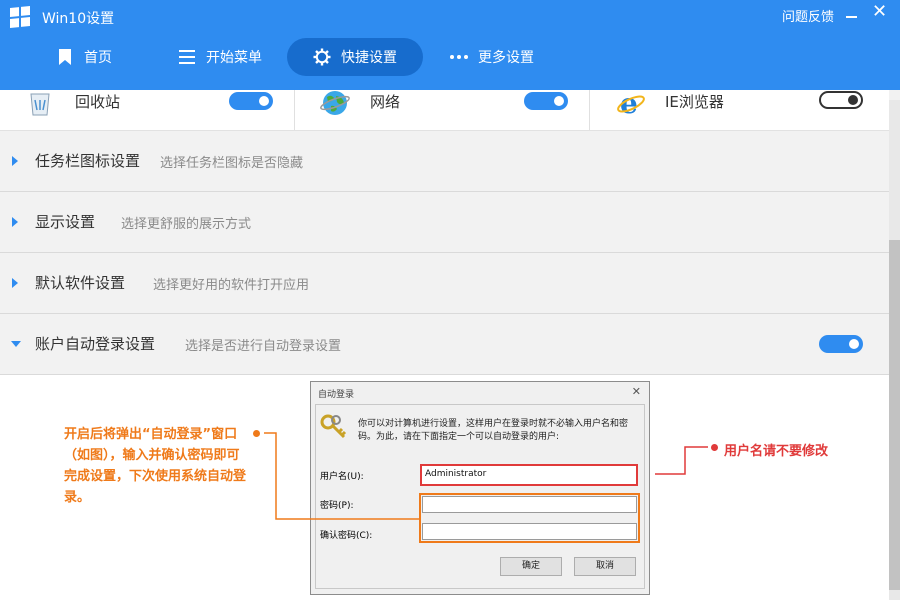 This screenshot has width=900, height=600. Describe the element at coordinates (714, 447) in the screenshot. I see `annotation-dot-right` at that location.